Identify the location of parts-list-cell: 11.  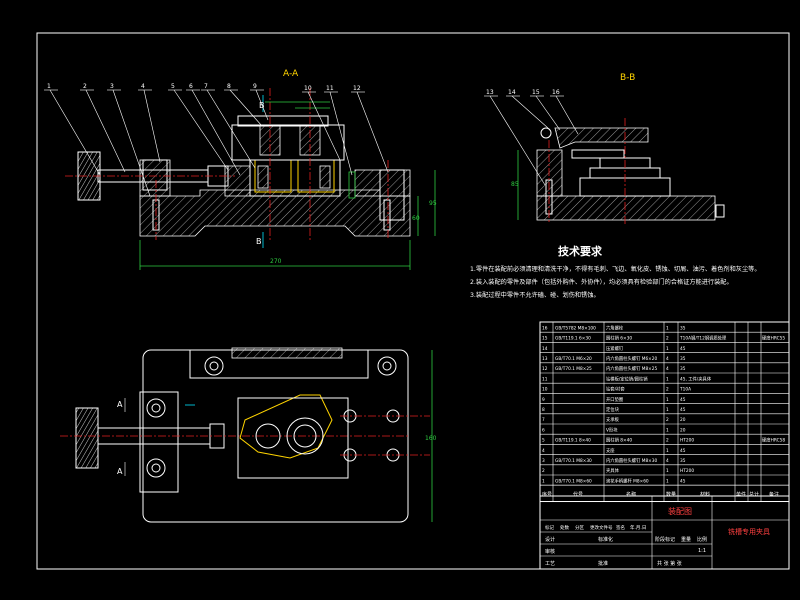
(545, 379).